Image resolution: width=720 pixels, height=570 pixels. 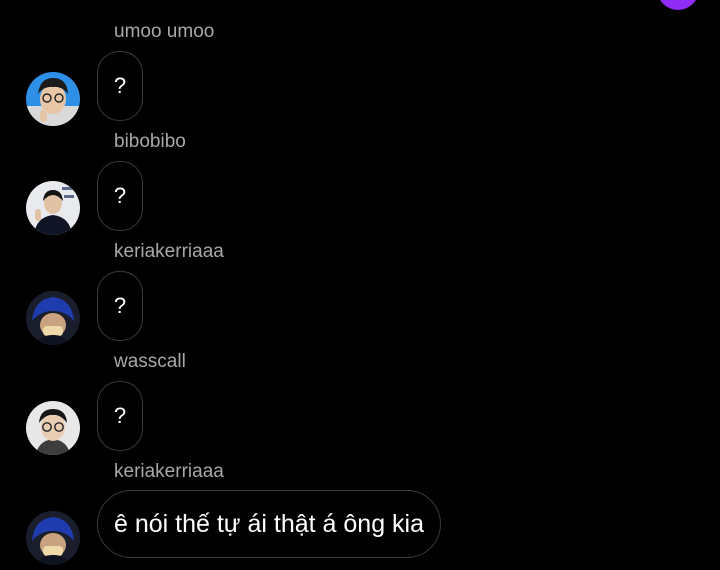 I want to click on profile-indicator-dot, so click(x=678, y=5).